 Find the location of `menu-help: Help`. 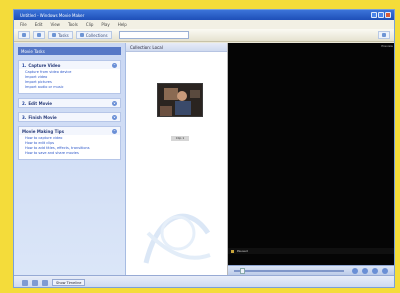

menu-help: Help is located at coordinates (122, 24).